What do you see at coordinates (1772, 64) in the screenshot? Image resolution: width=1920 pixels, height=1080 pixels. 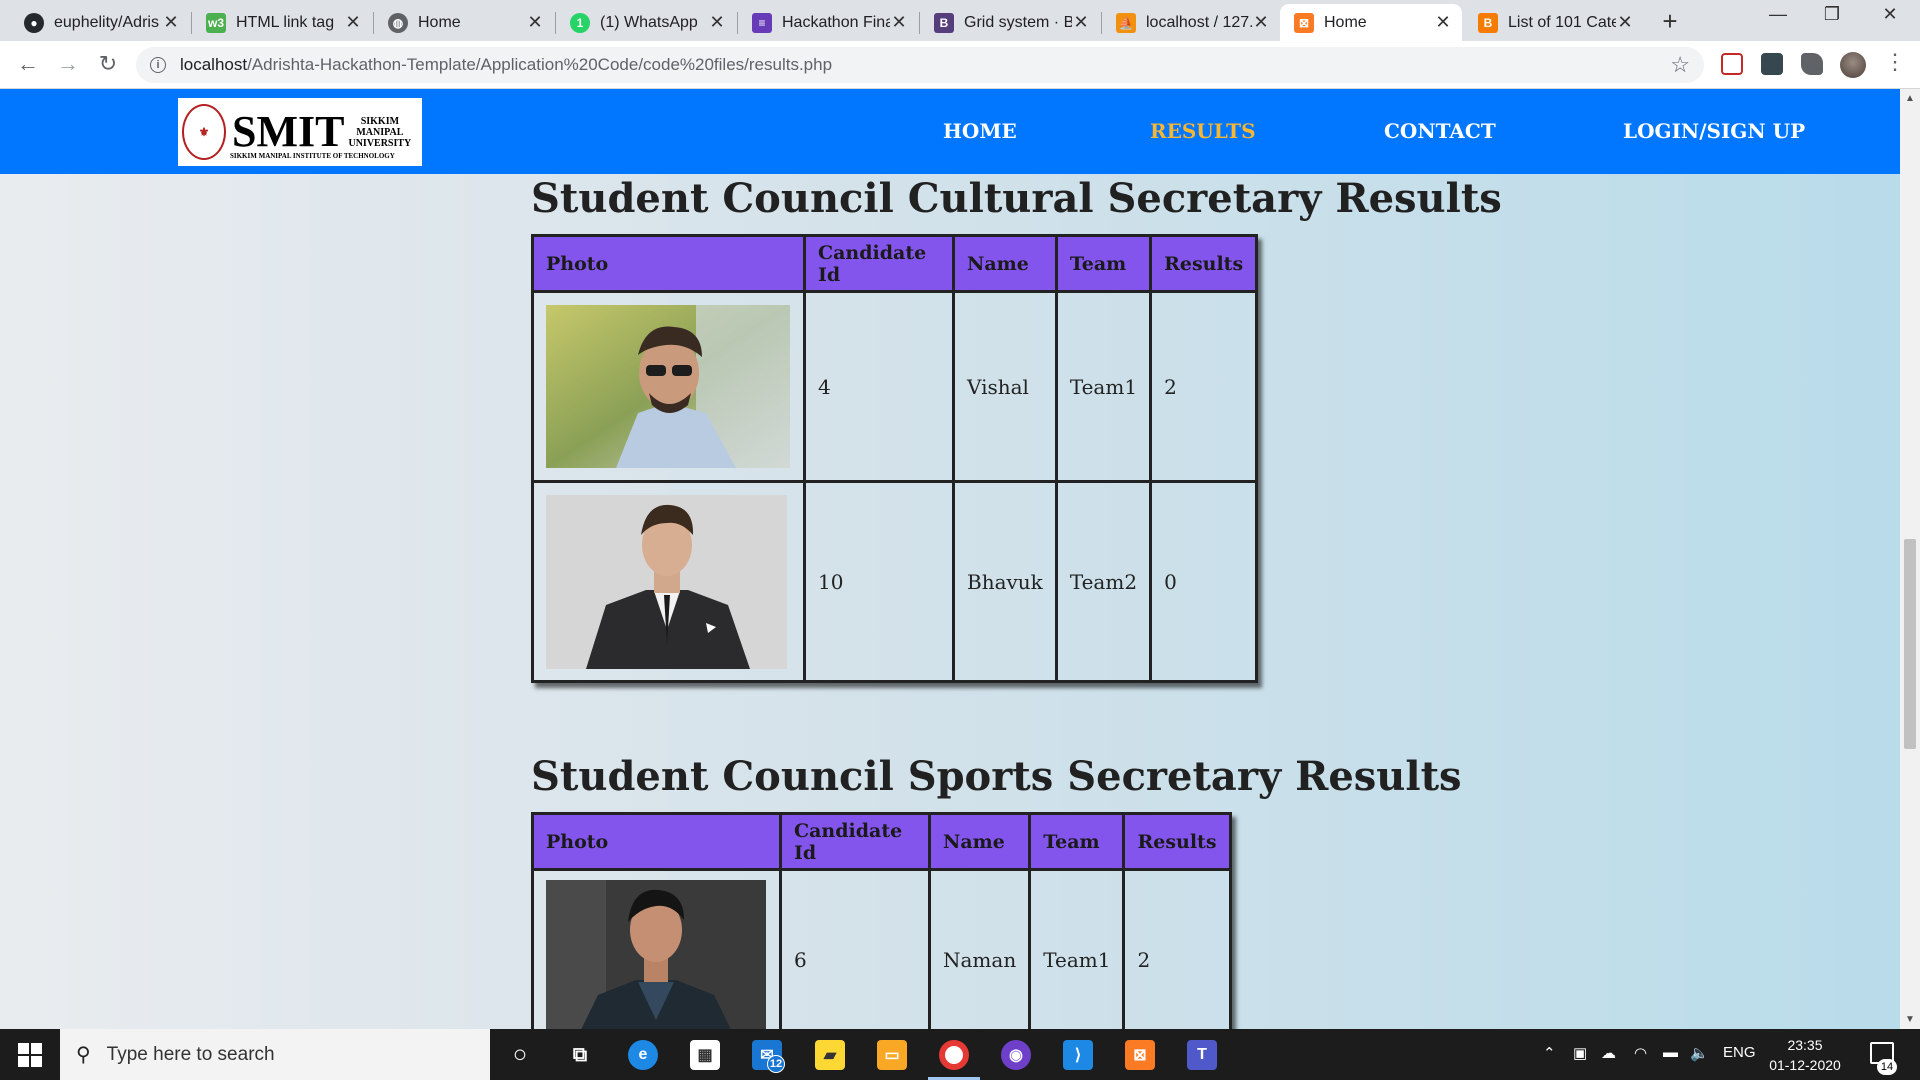 I see `news-extension-icon` at bounding box center [1772, 64].